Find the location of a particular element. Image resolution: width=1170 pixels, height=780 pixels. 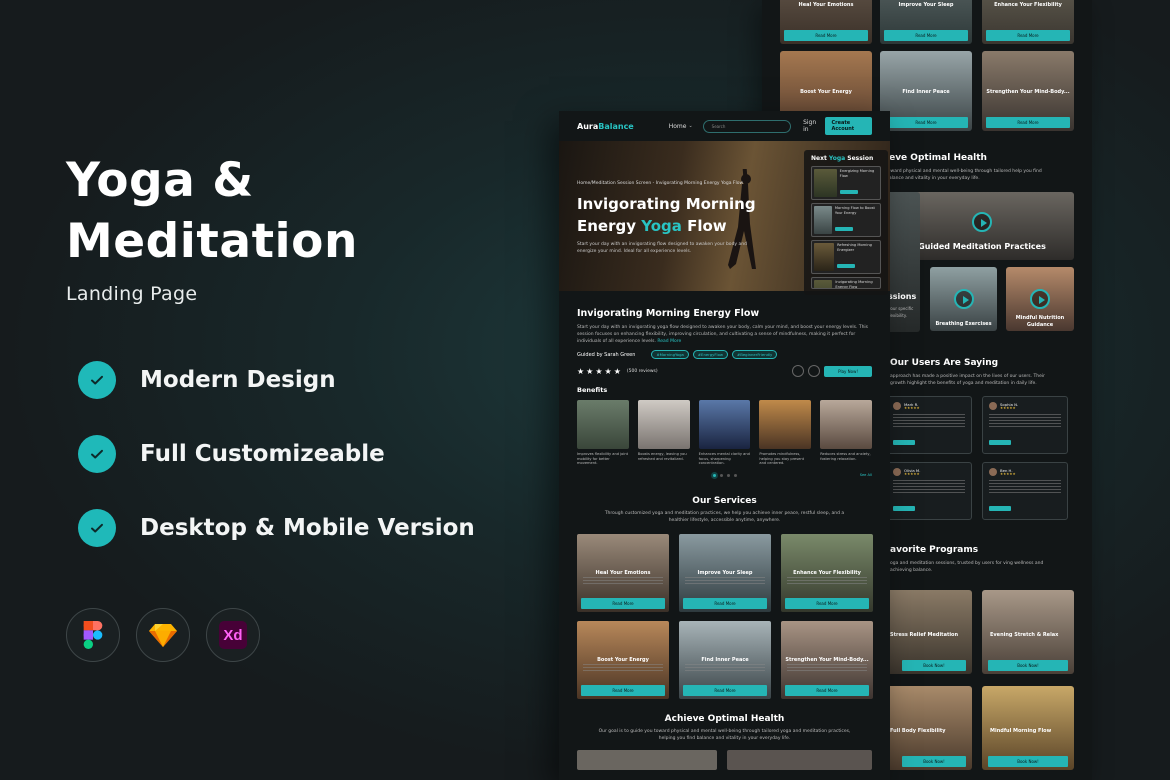

create-account-button: Create Account is located at coordinates (848, 126).